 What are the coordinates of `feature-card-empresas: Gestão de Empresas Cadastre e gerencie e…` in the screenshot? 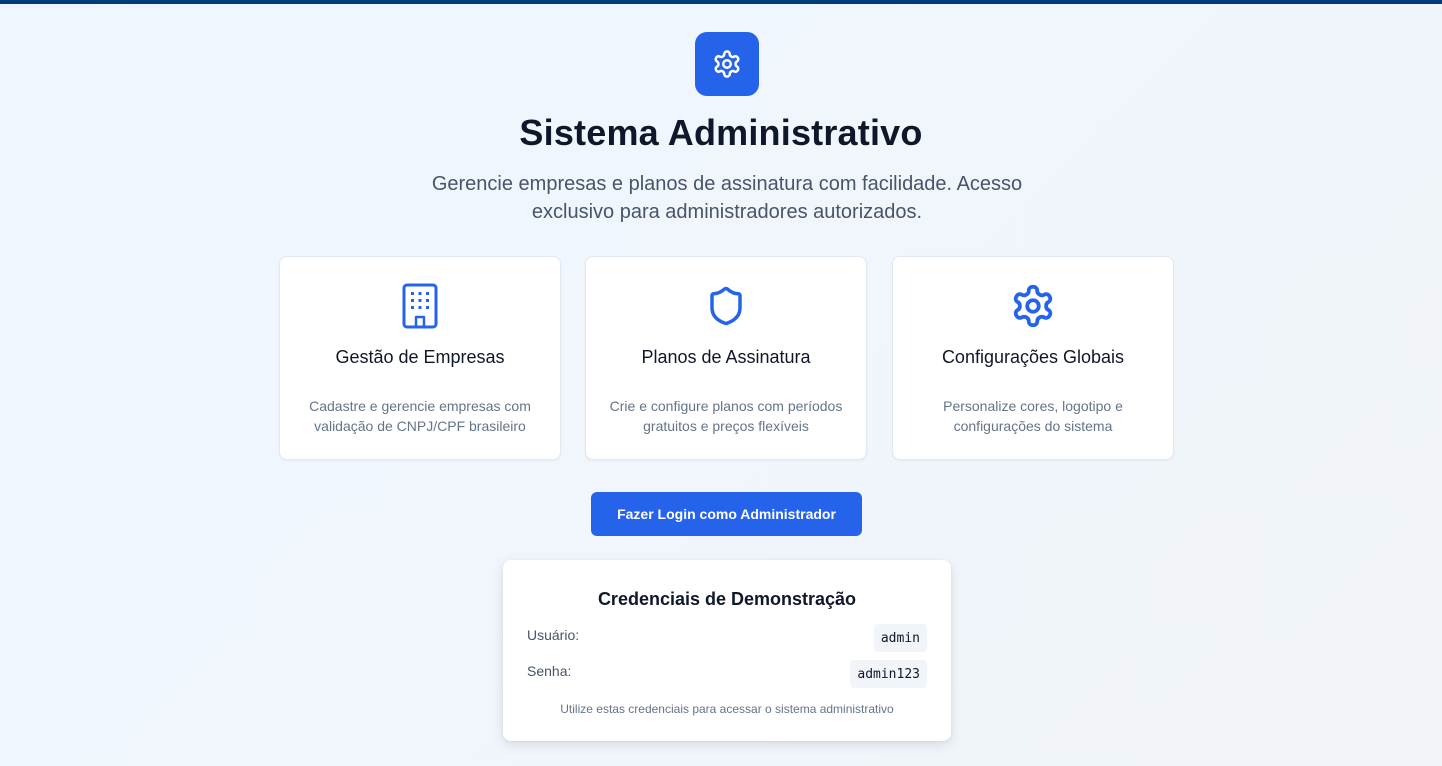 It's located at (420, 358).